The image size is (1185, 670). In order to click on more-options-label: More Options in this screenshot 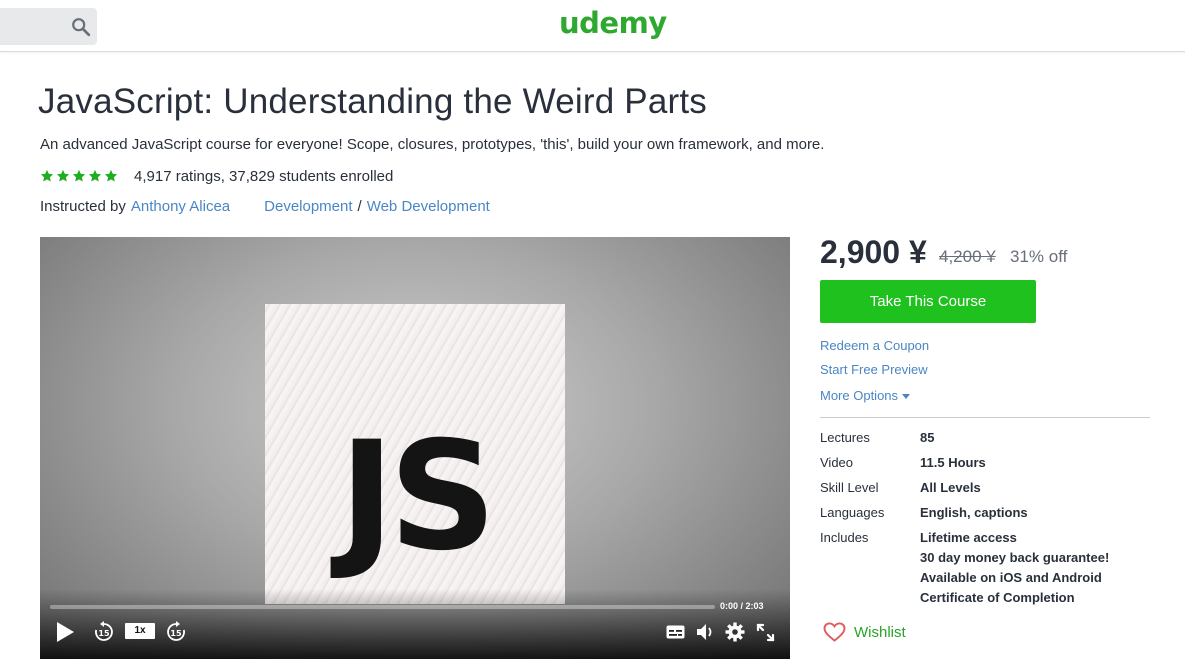, I will do `click(859, 395)`.